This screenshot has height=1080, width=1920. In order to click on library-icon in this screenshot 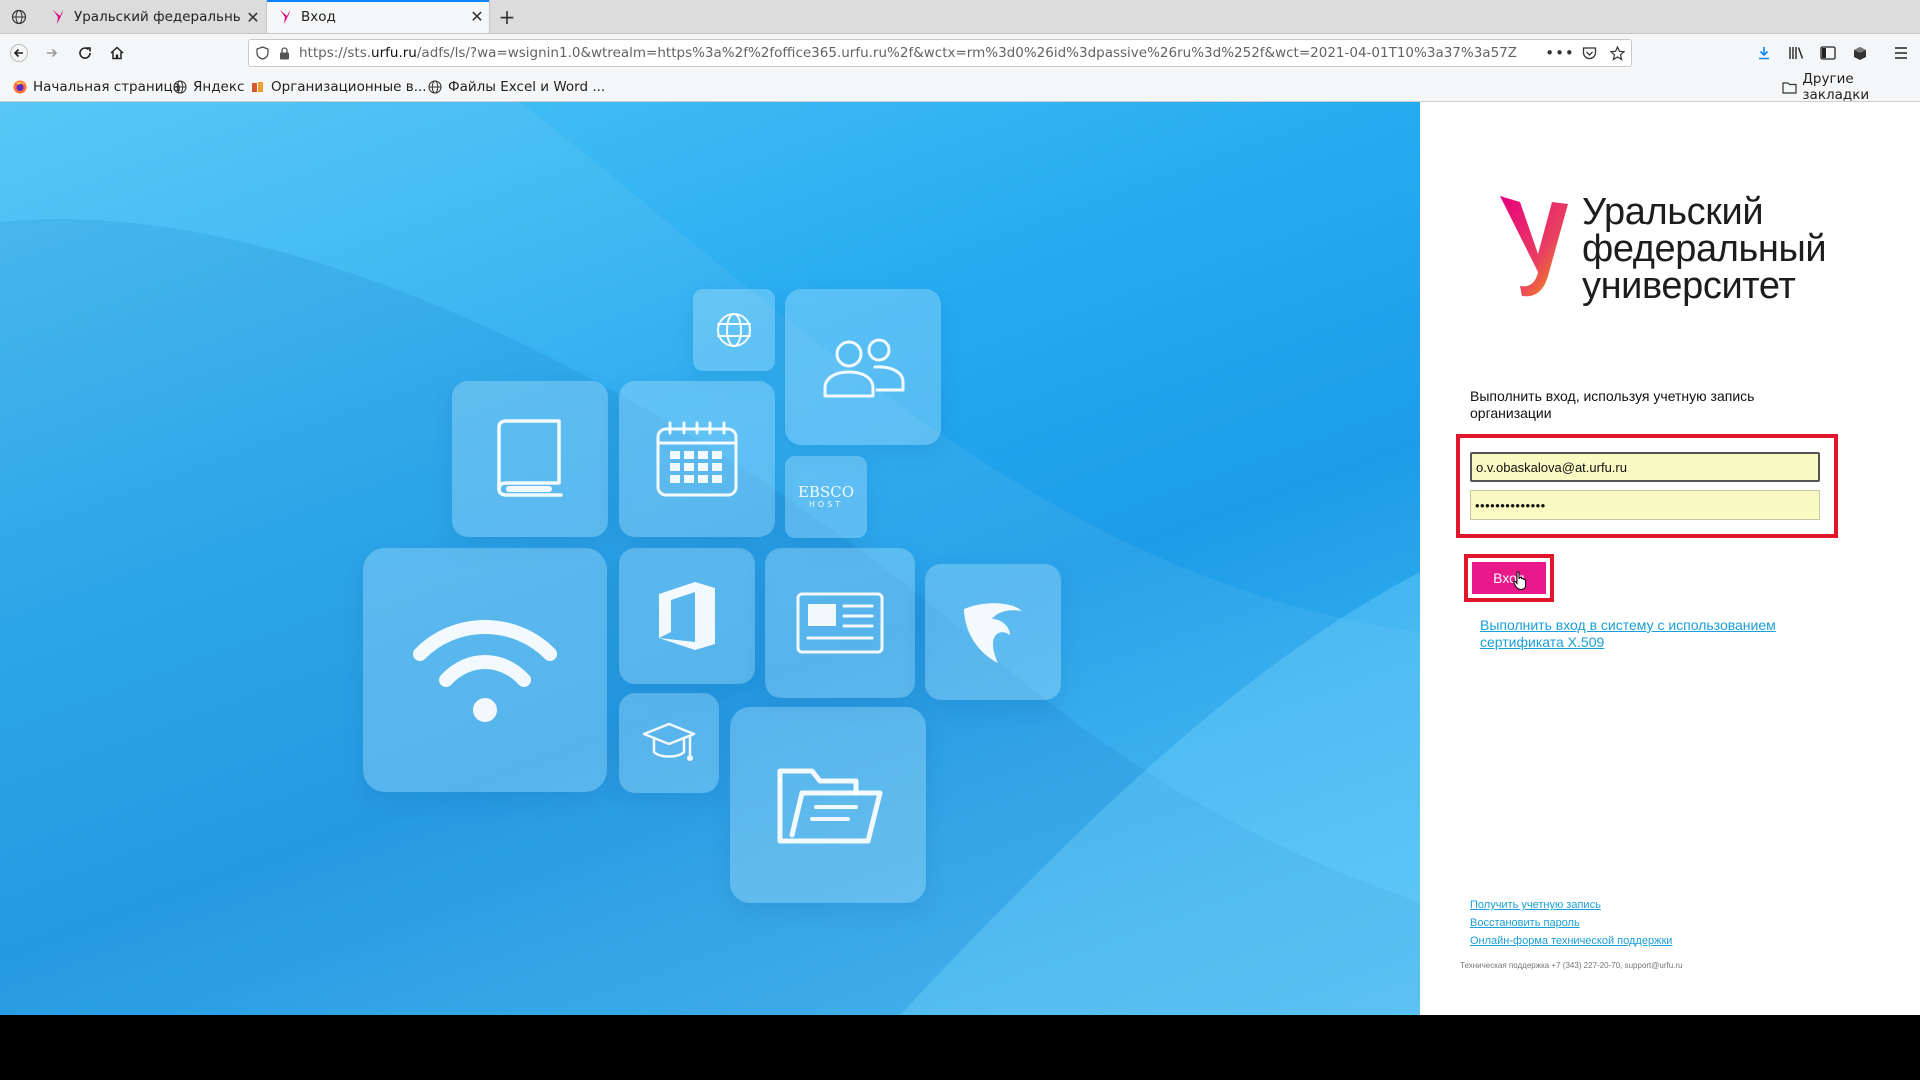, I will do `click(1796, 53)`.